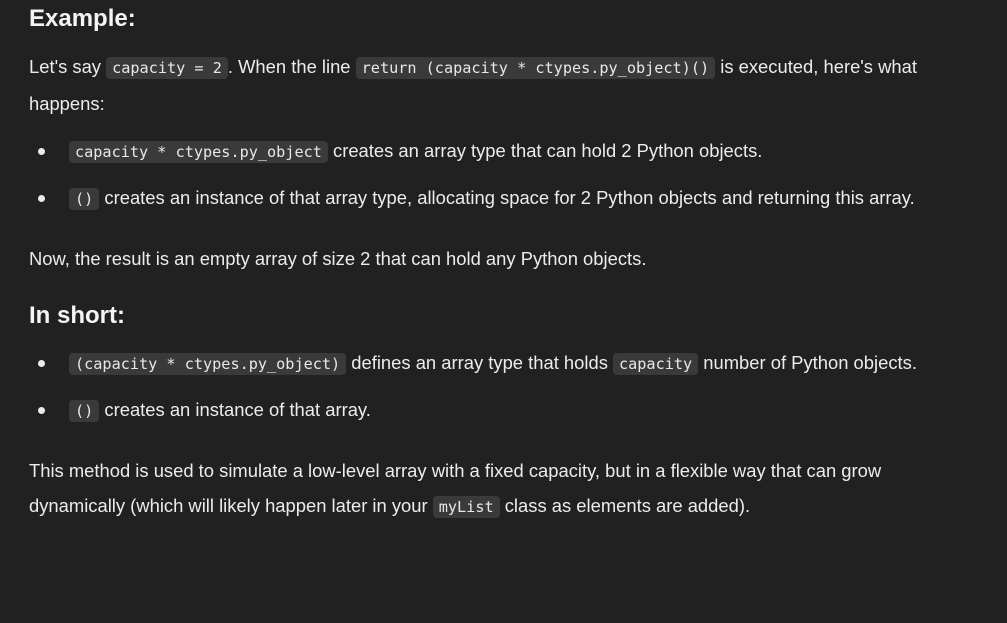 This screenshot has height=623, width=1007. What do you see at coordinates (198, 152) in the screenshot?
I see `inline-code: capacity * ctypes.py_object` at bounding box center [198, 152].